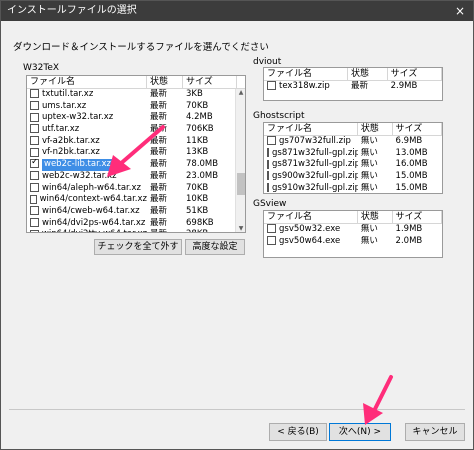  What do you see at coordinates (241, 184) in the screenshot?
I see `scroll-thumb` at bounding box center [241, 184].